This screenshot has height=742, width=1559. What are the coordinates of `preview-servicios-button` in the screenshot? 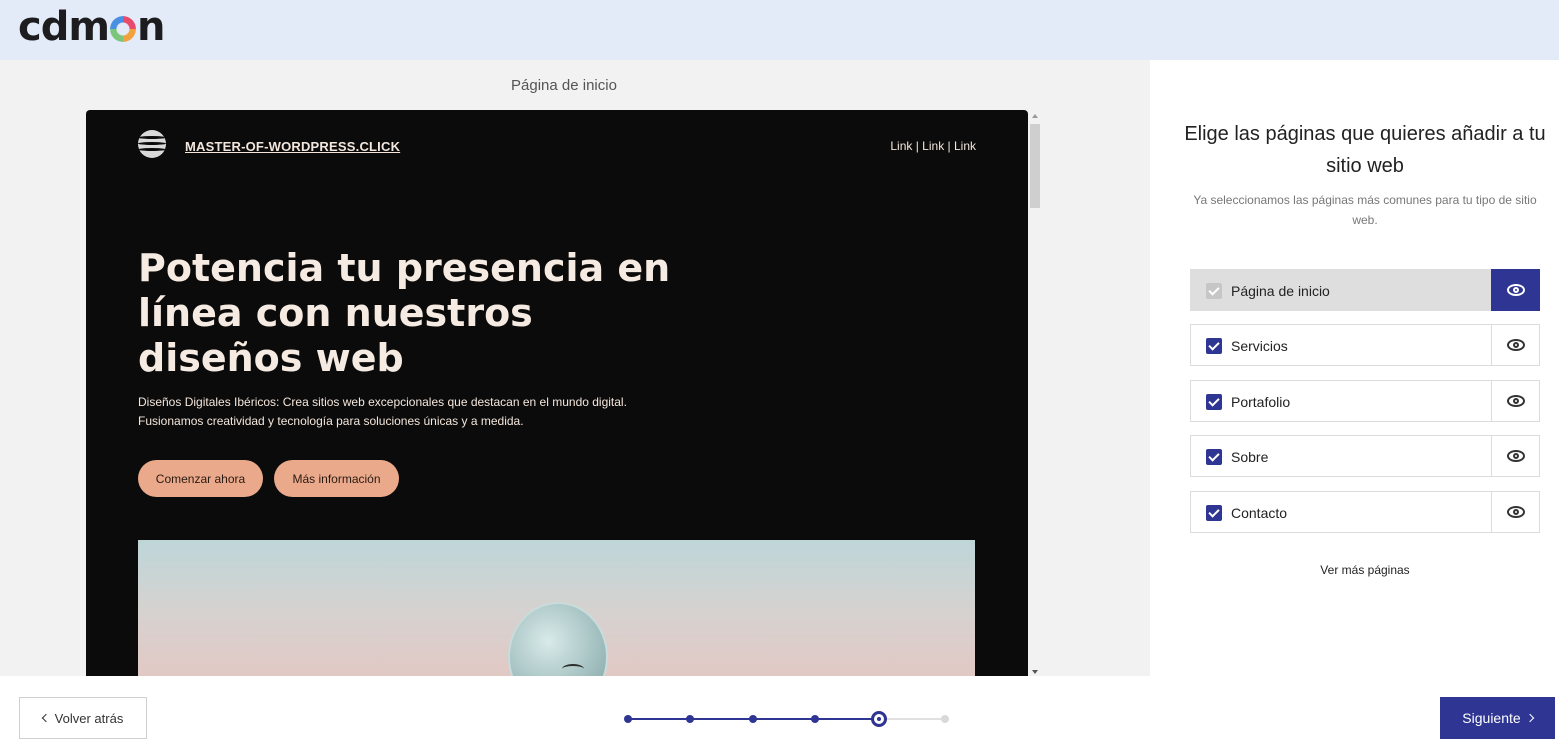 It's located at (1515, 345).